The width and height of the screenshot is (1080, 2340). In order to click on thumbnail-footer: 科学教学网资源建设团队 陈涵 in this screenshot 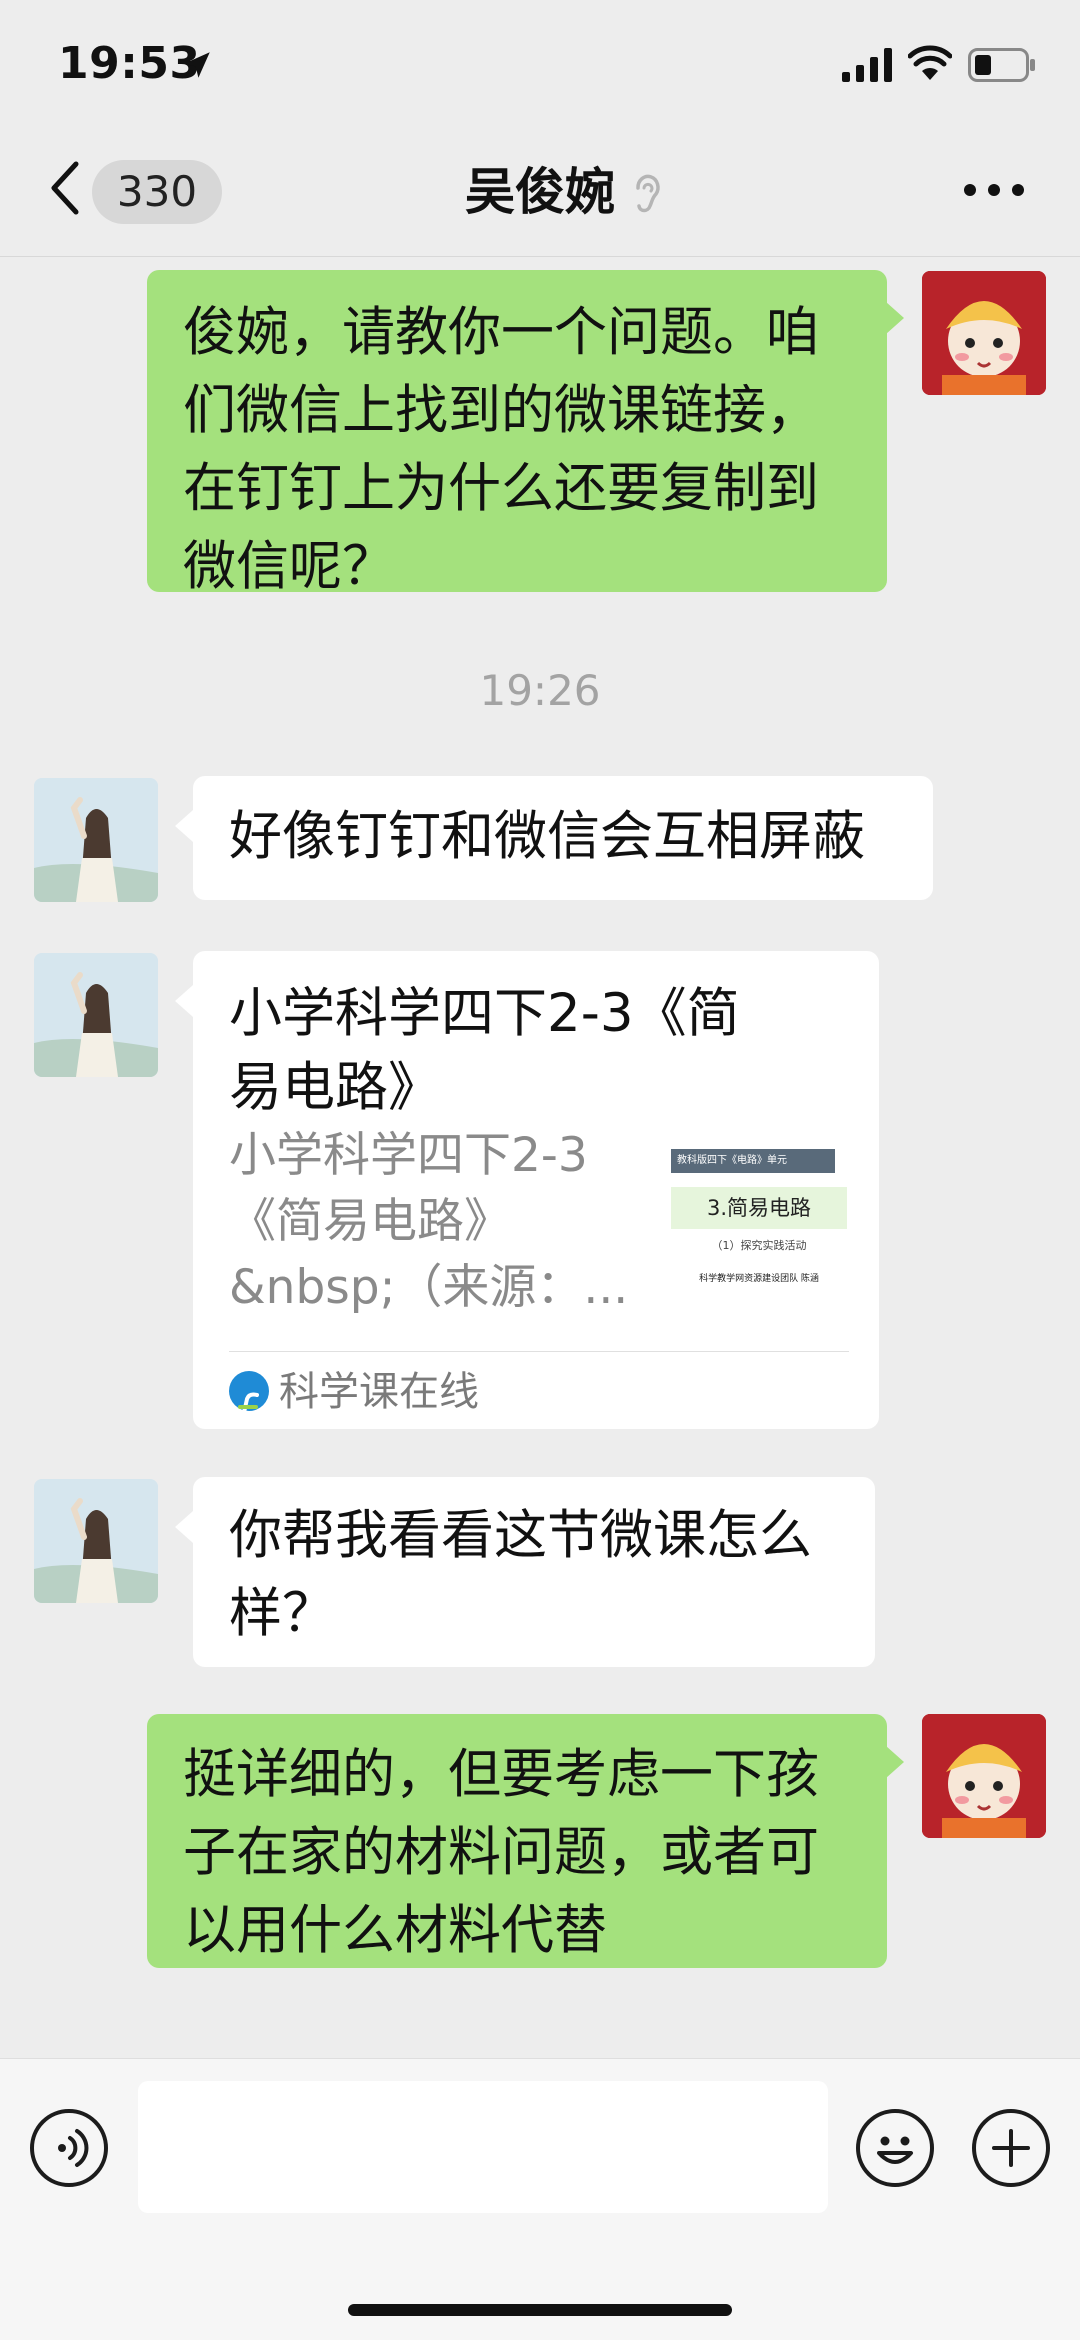, I will do `click(759, 1279)`.